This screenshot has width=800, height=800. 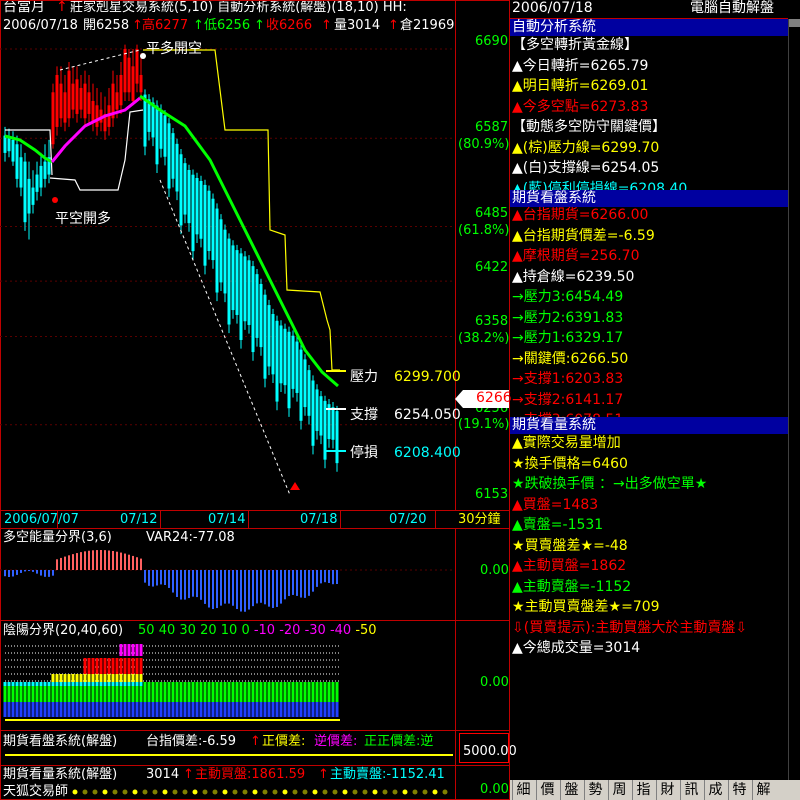 What do you see at coordinates (794, 303) in the screenshot?
I see `sec2-scrollbar` at bounding box center [794, 303].